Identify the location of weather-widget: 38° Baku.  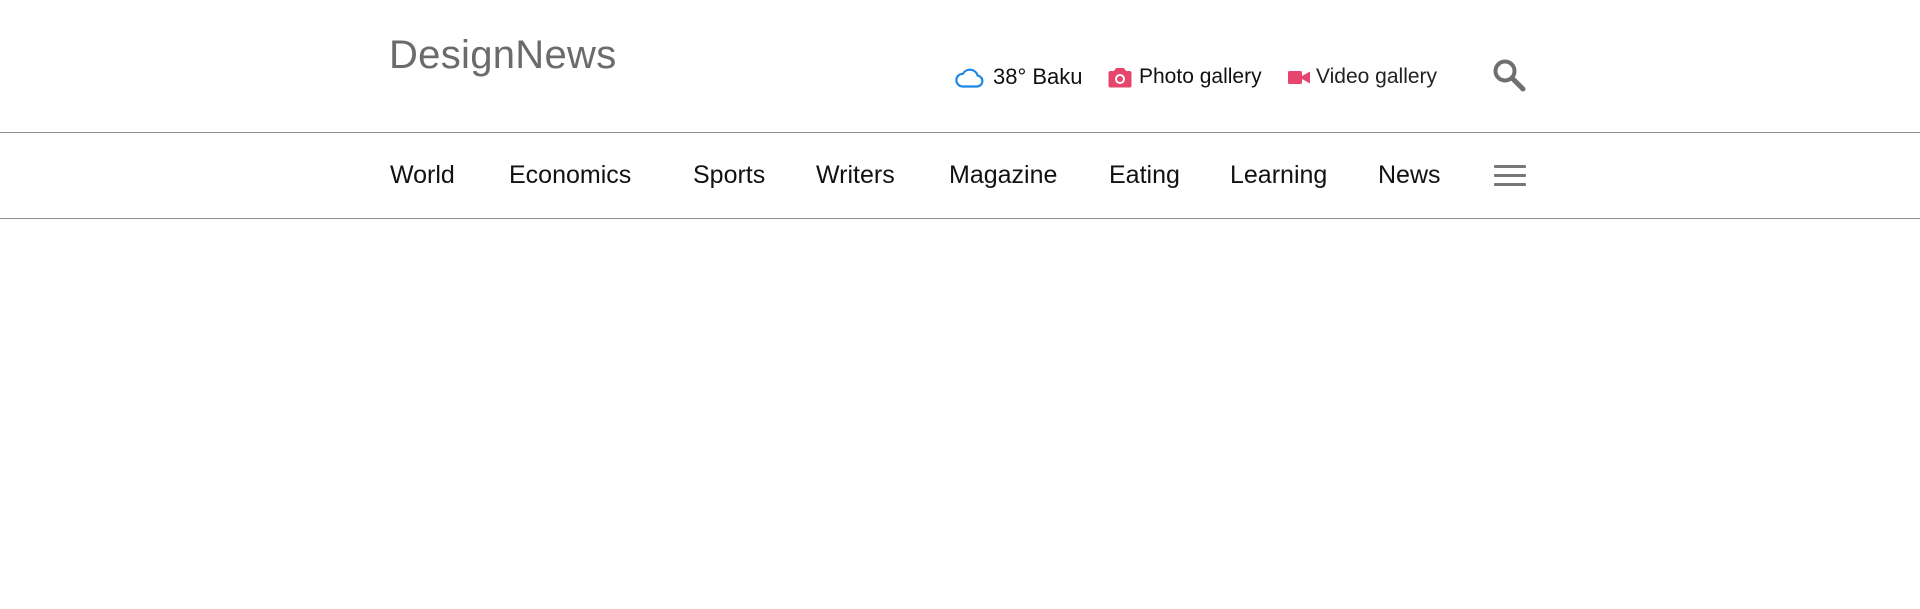
(1019, 77).